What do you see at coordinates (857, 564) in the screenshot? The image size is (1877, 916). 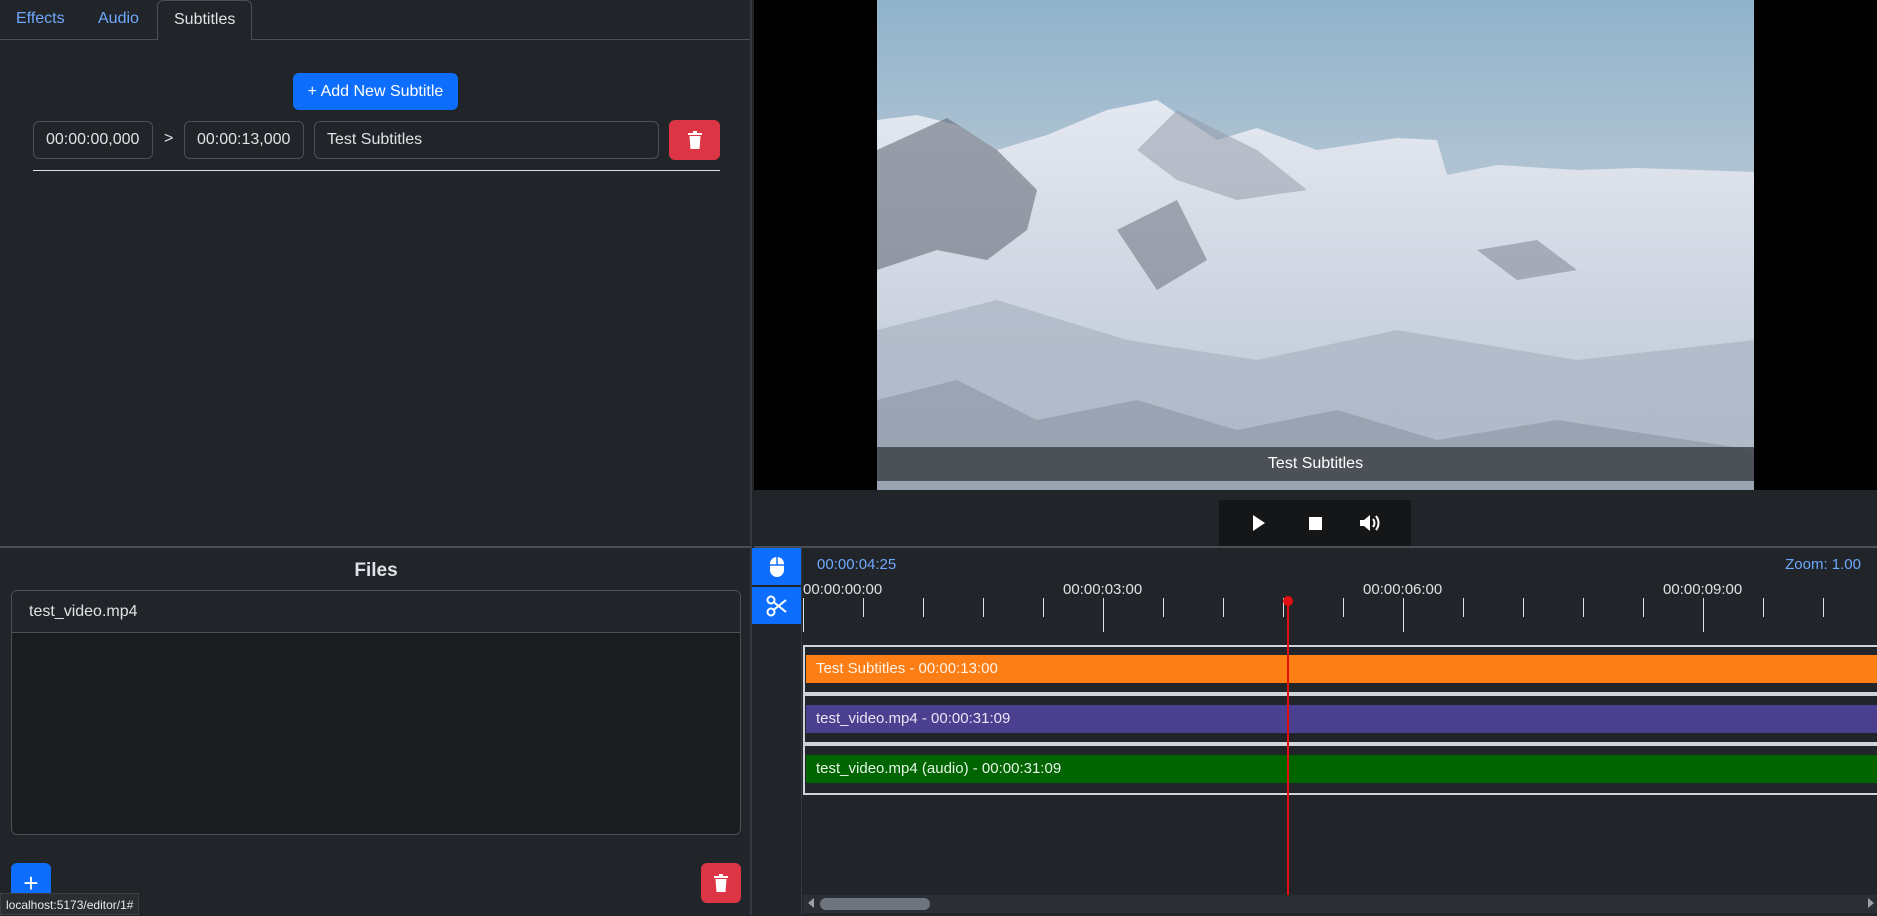 I see `current-time: 00:00:04:25` at bounding box center [857, 564].